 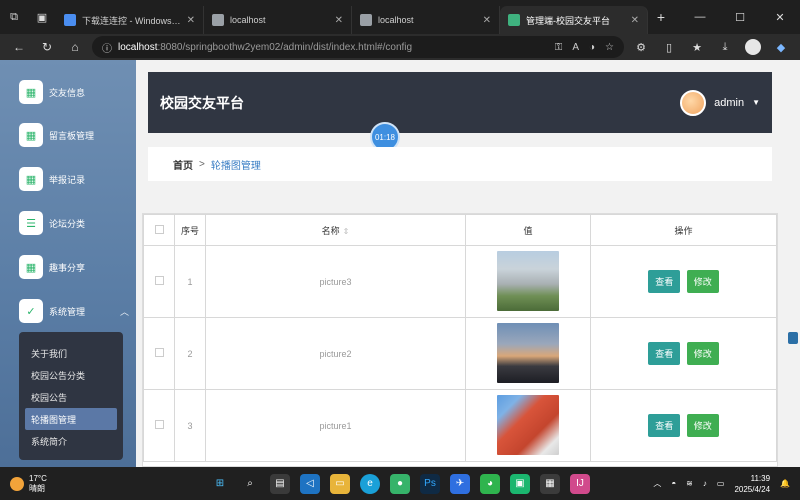 I want to click on sidebar-item-friends: ▦ 交友信息, so click(x=74, y=92).